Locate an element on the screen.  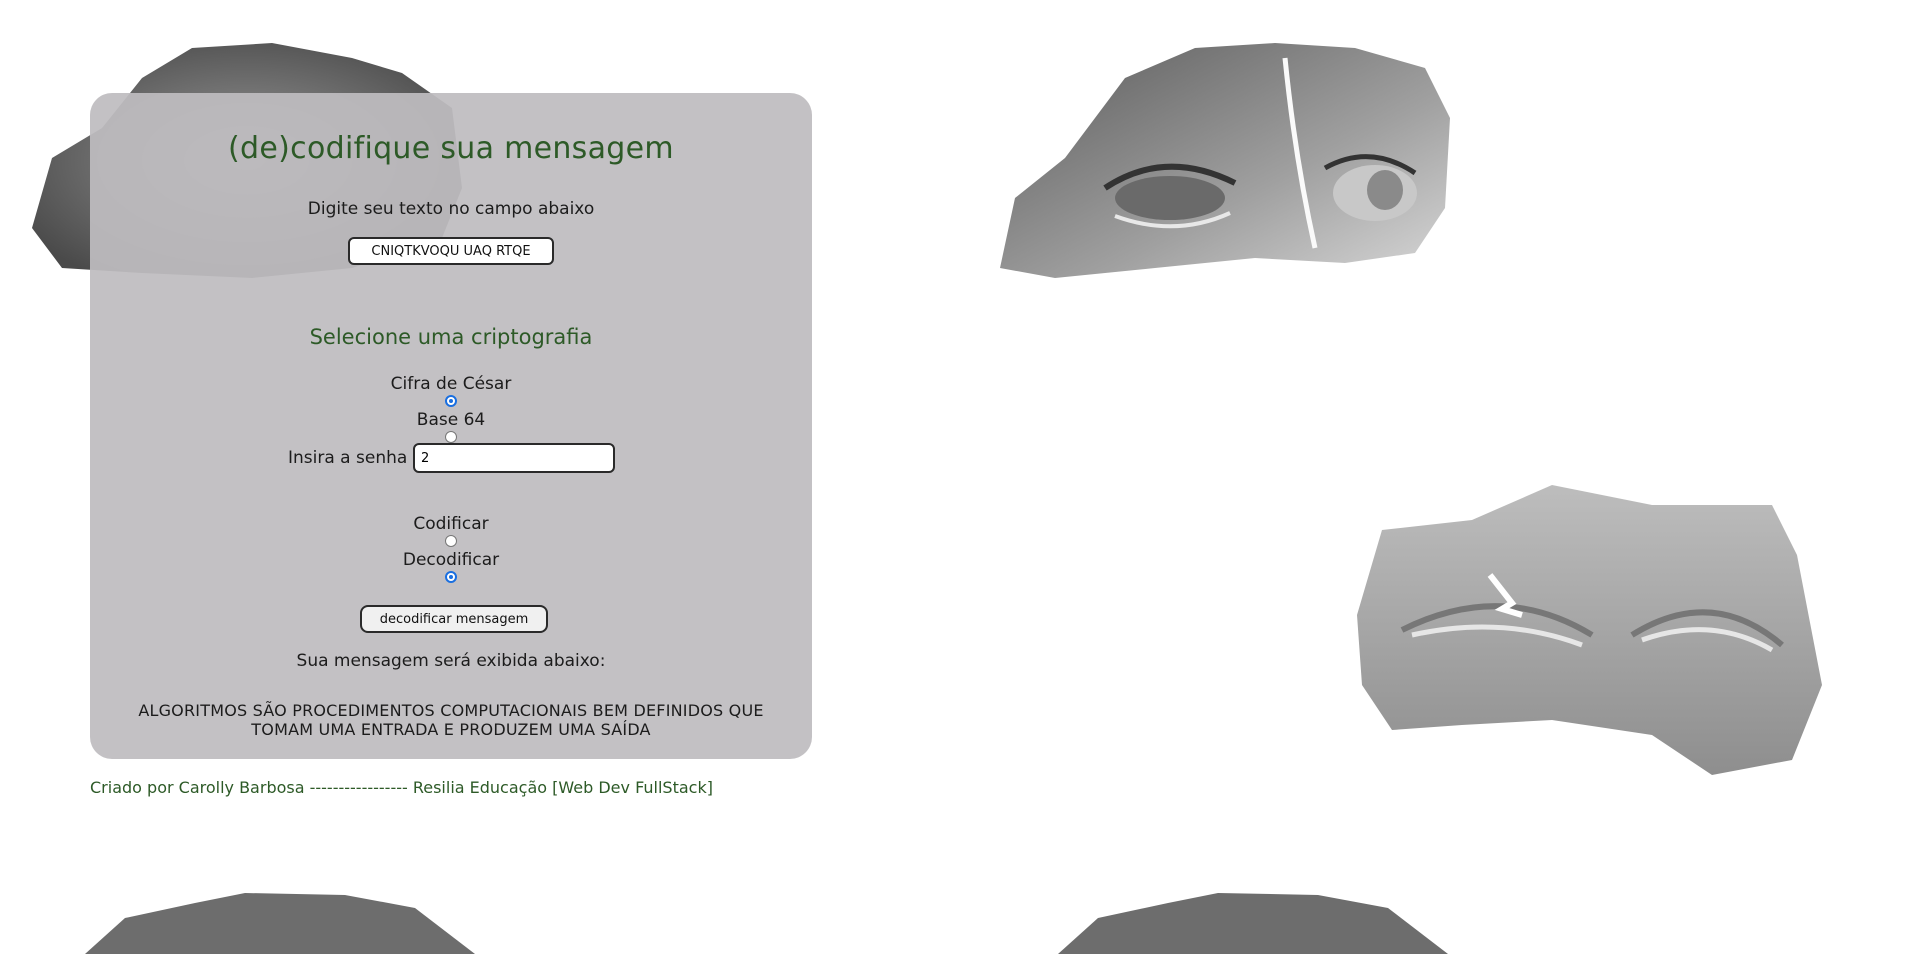
cipher-option-label-caesar: Cifra de César is located at coordinates (451, 384).